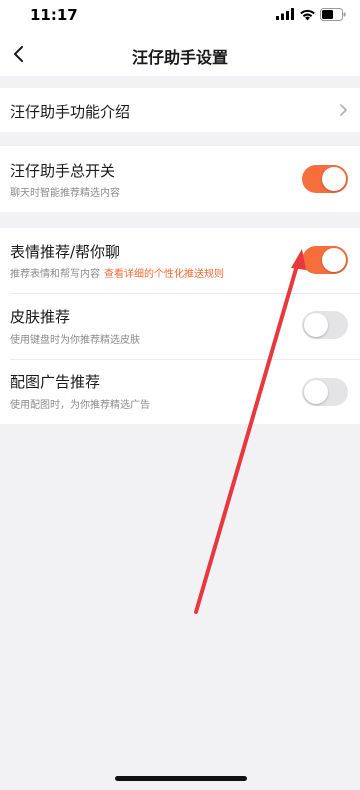 The width and height of the screenshot is (360, 790). I want to click on skin-recommend-toggle, so click(325, 325).